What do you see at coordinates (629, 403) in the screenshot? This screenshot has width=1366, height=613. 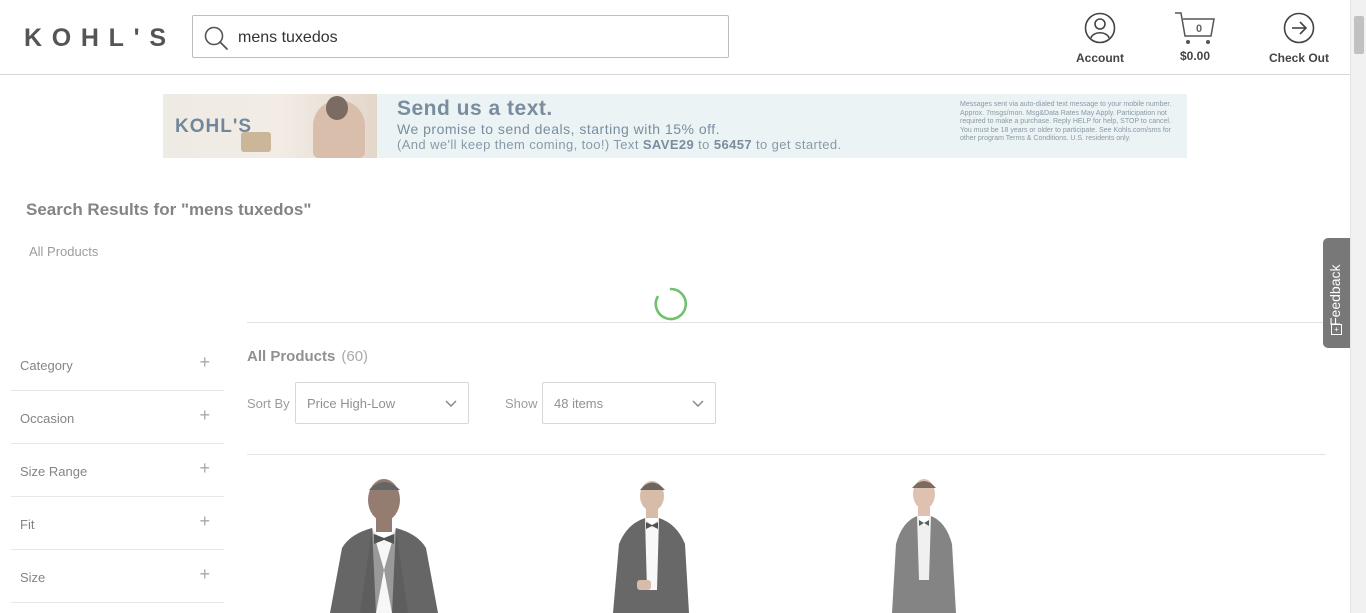 I see `items-per-page-select: 48 items` at bounding box center [629, 403].